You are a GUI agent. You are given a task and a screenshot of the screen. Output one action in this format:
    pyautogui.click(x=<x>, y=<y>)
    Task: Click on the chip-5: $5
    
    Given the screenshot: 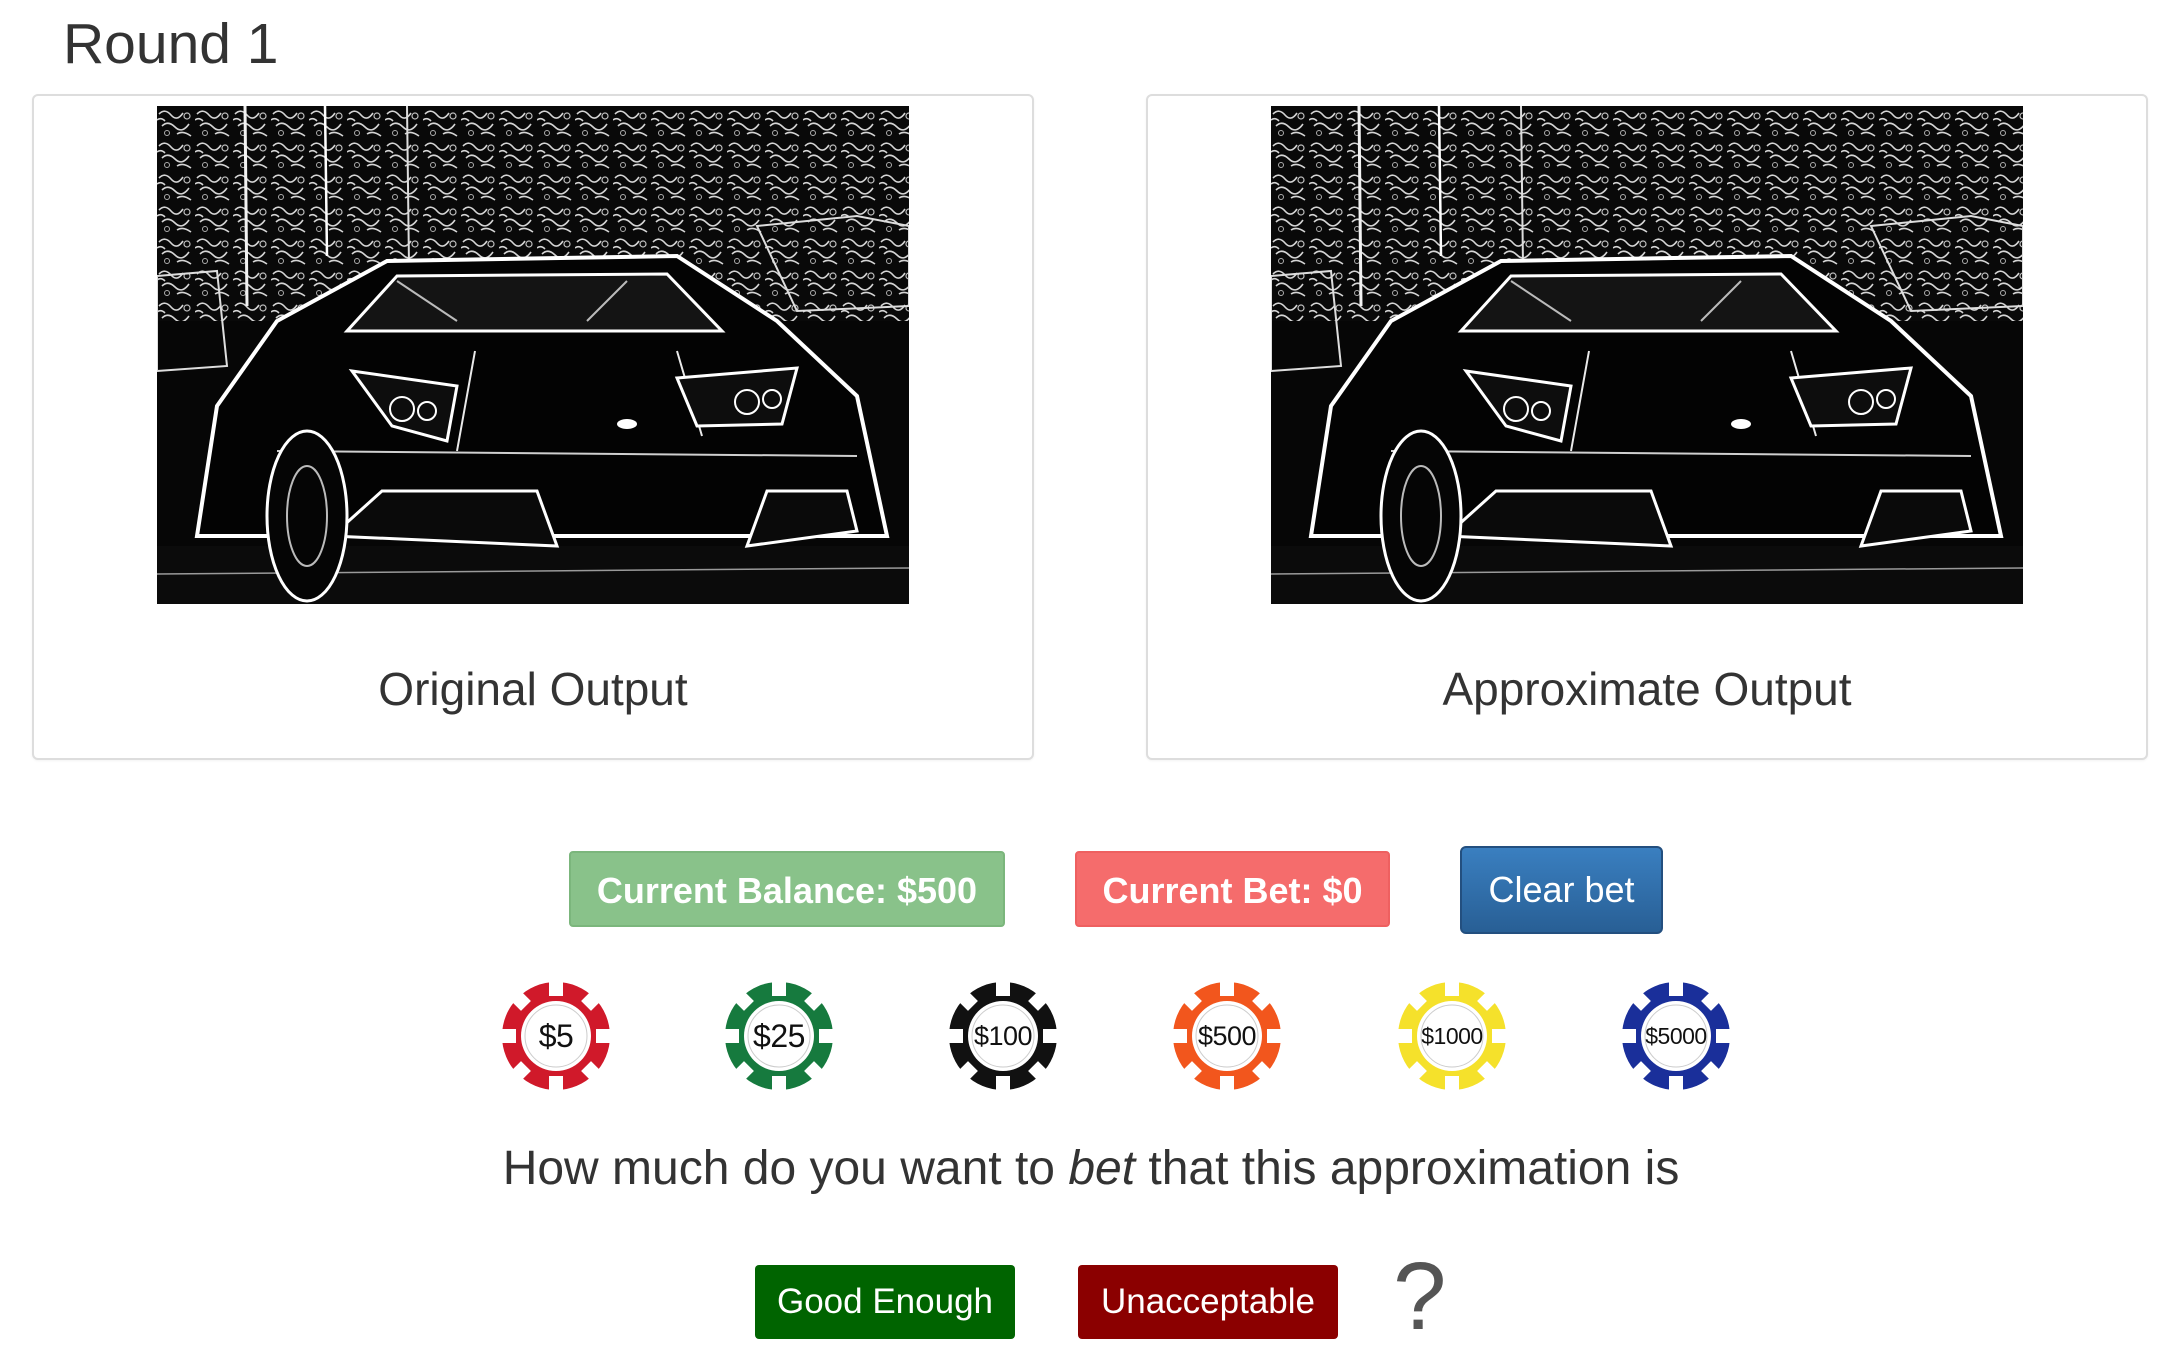 What is the action you would take?
    pyautogui.click(x=556, y=1036)
    